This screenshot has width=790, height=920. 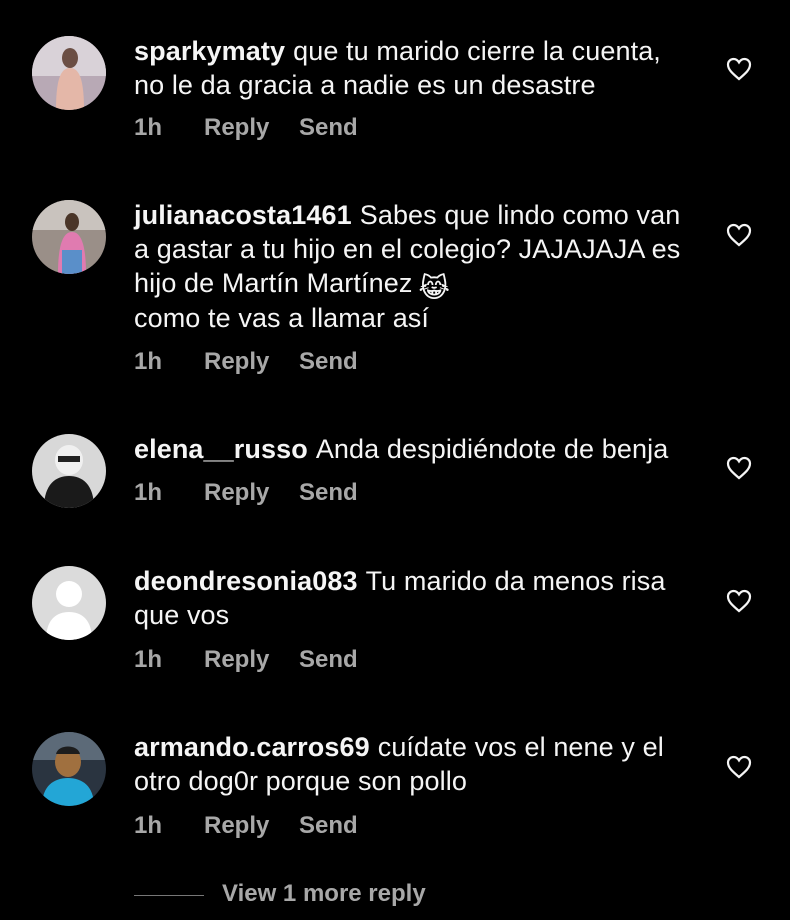 What do you see at coordinates (221, 449) in the screenshot?
I see `comment-username: elena__russo` at bounding box center [221, 449].